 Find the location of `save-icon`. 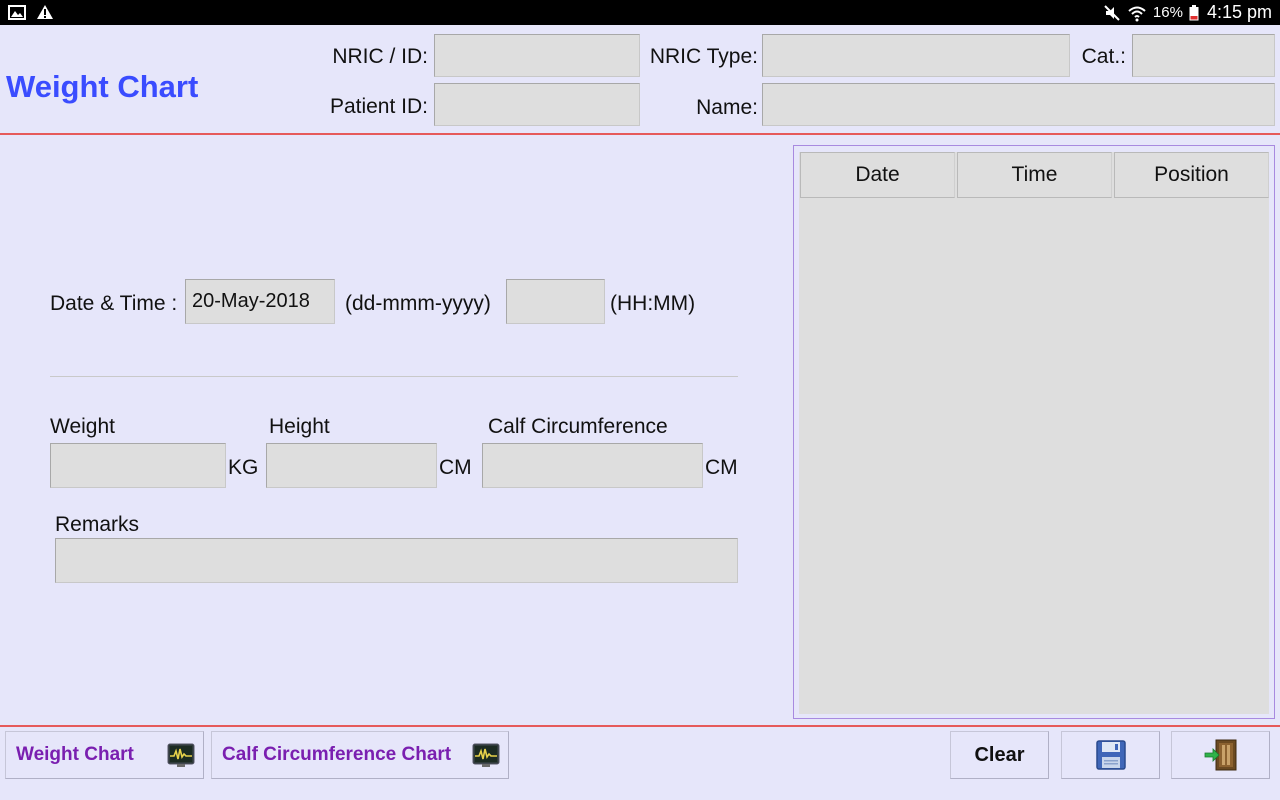

save-icon is located at coordinates (1110, 755).